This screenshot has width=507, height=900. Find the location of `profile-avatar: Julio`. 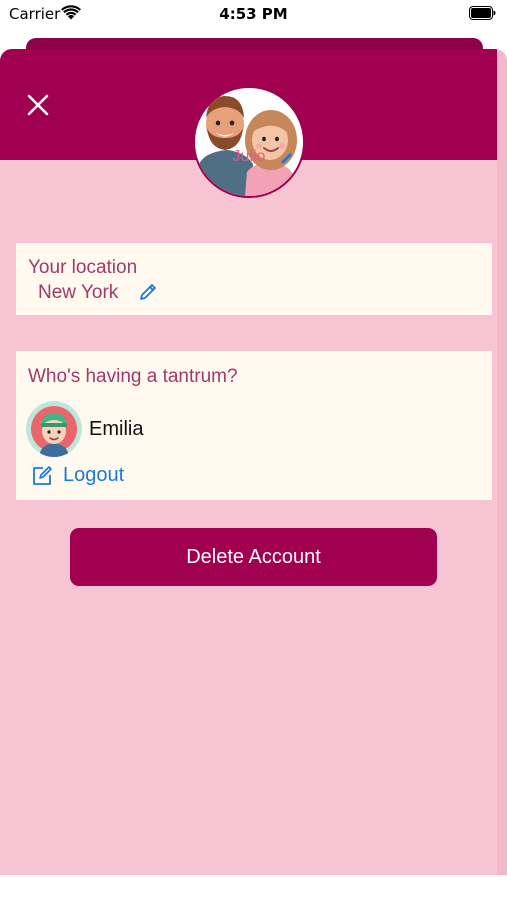

profile-avatar: Julio is located at coordinates (249, 142).